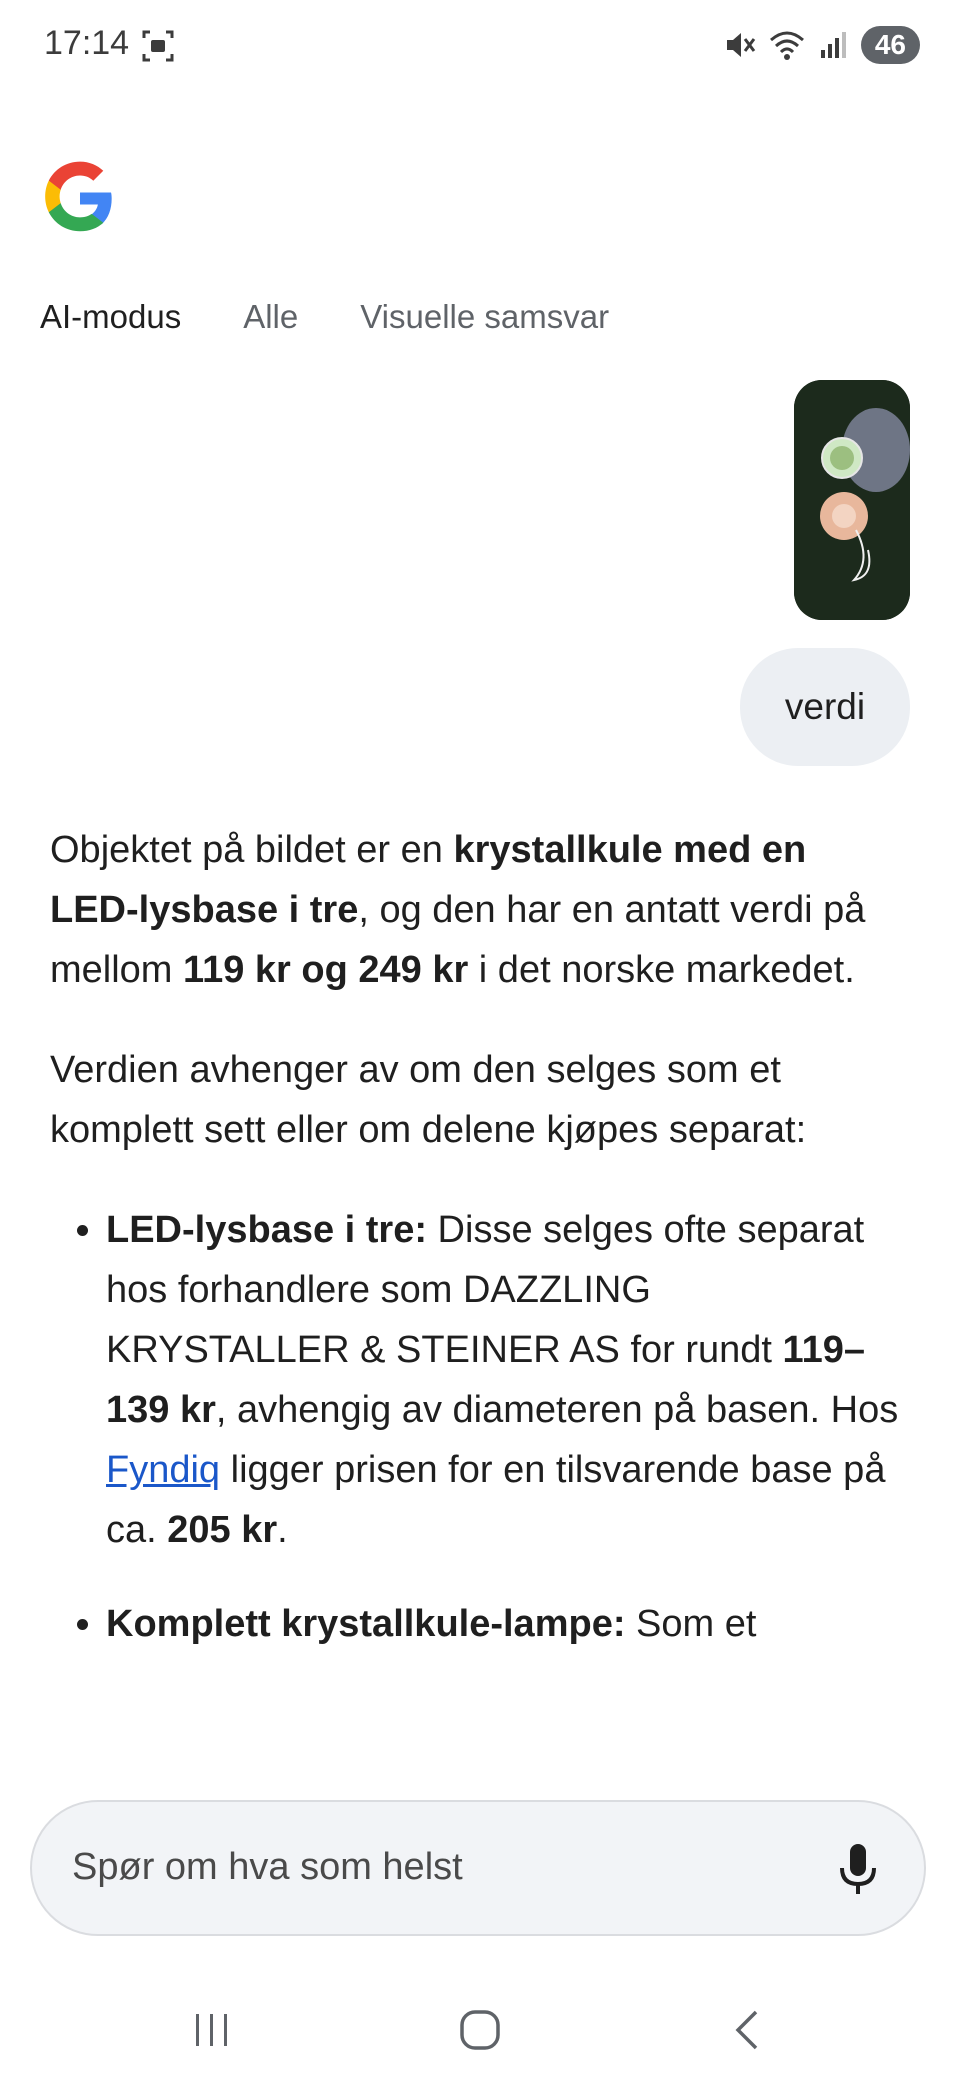  Describe the element at coordinates (110, 317) in the screenshot. I see `tab-ai-mode: AI-modus` at that location.